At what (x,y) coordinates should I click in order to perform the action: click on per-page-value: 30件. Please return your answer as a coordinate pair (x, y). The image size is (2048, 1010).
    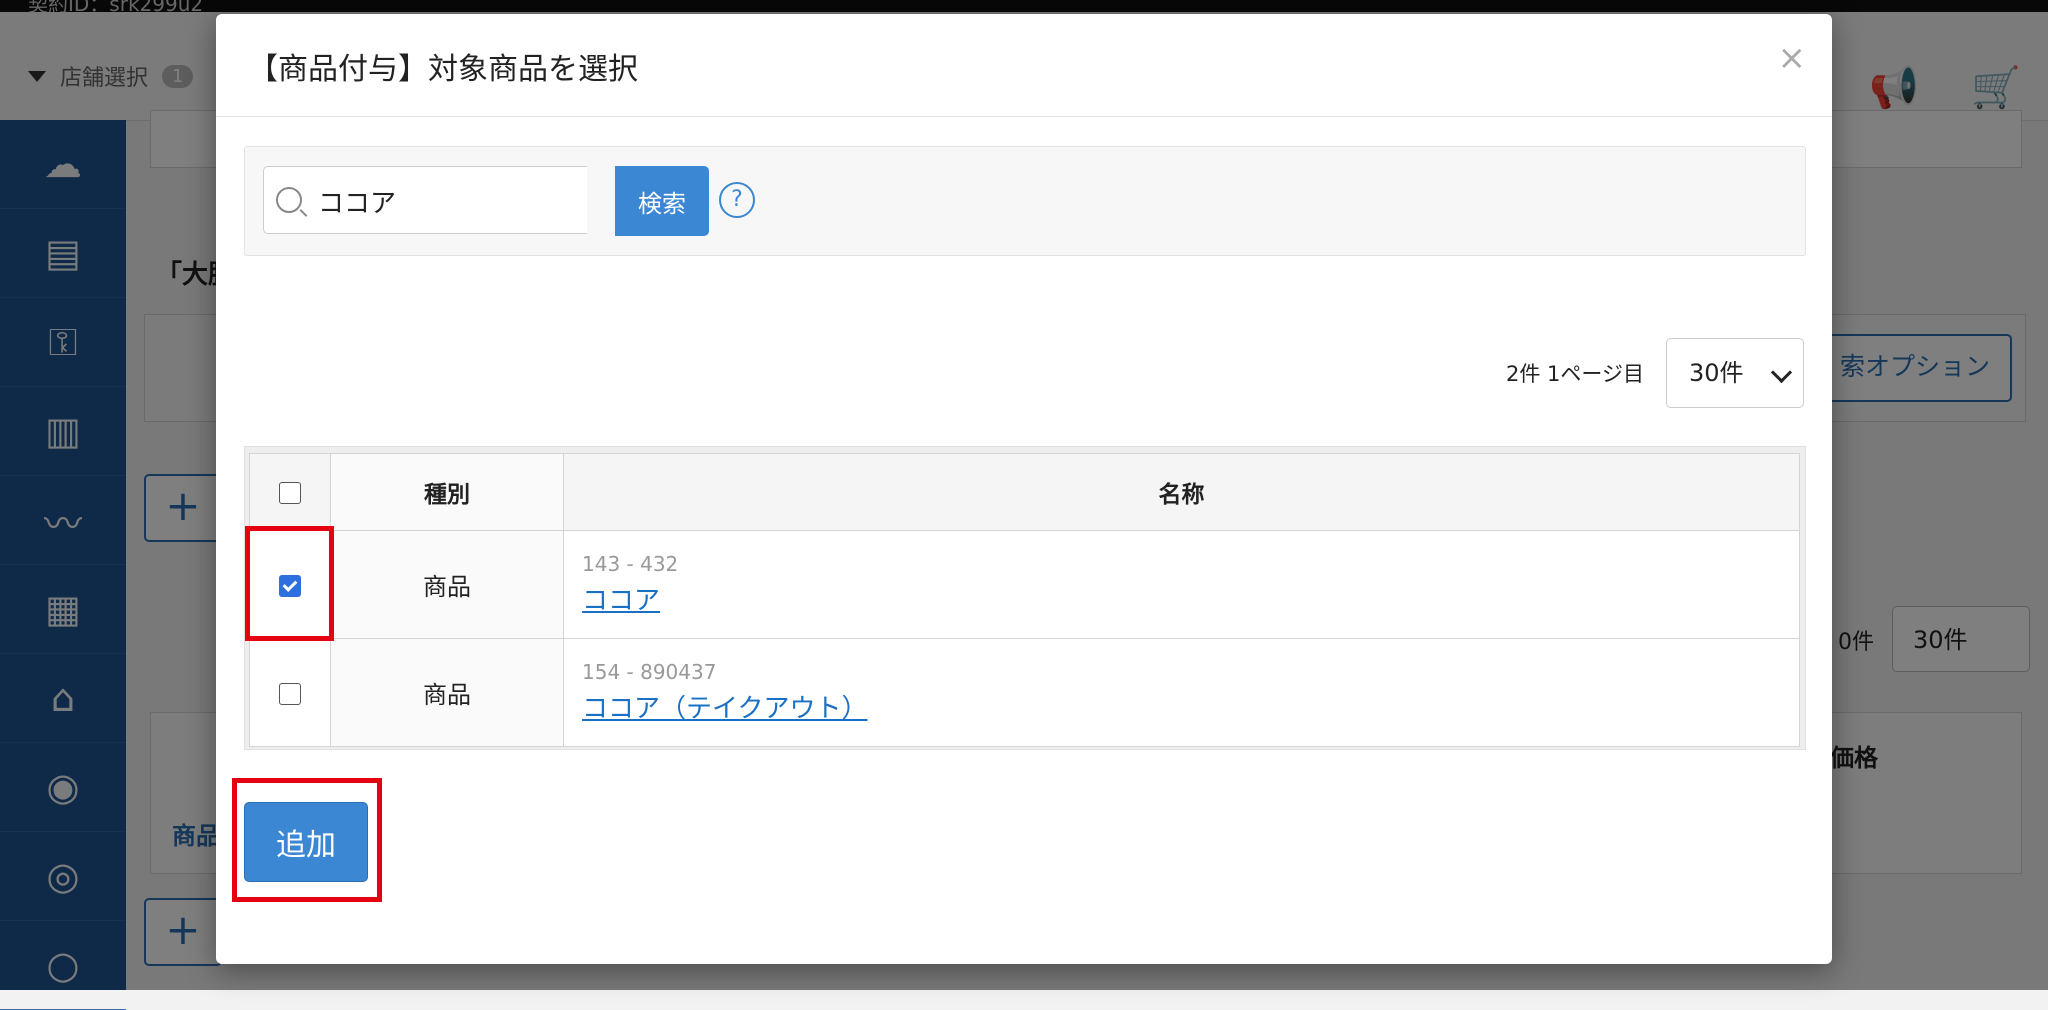
    Looking at the image, I should click on (1716, 373).